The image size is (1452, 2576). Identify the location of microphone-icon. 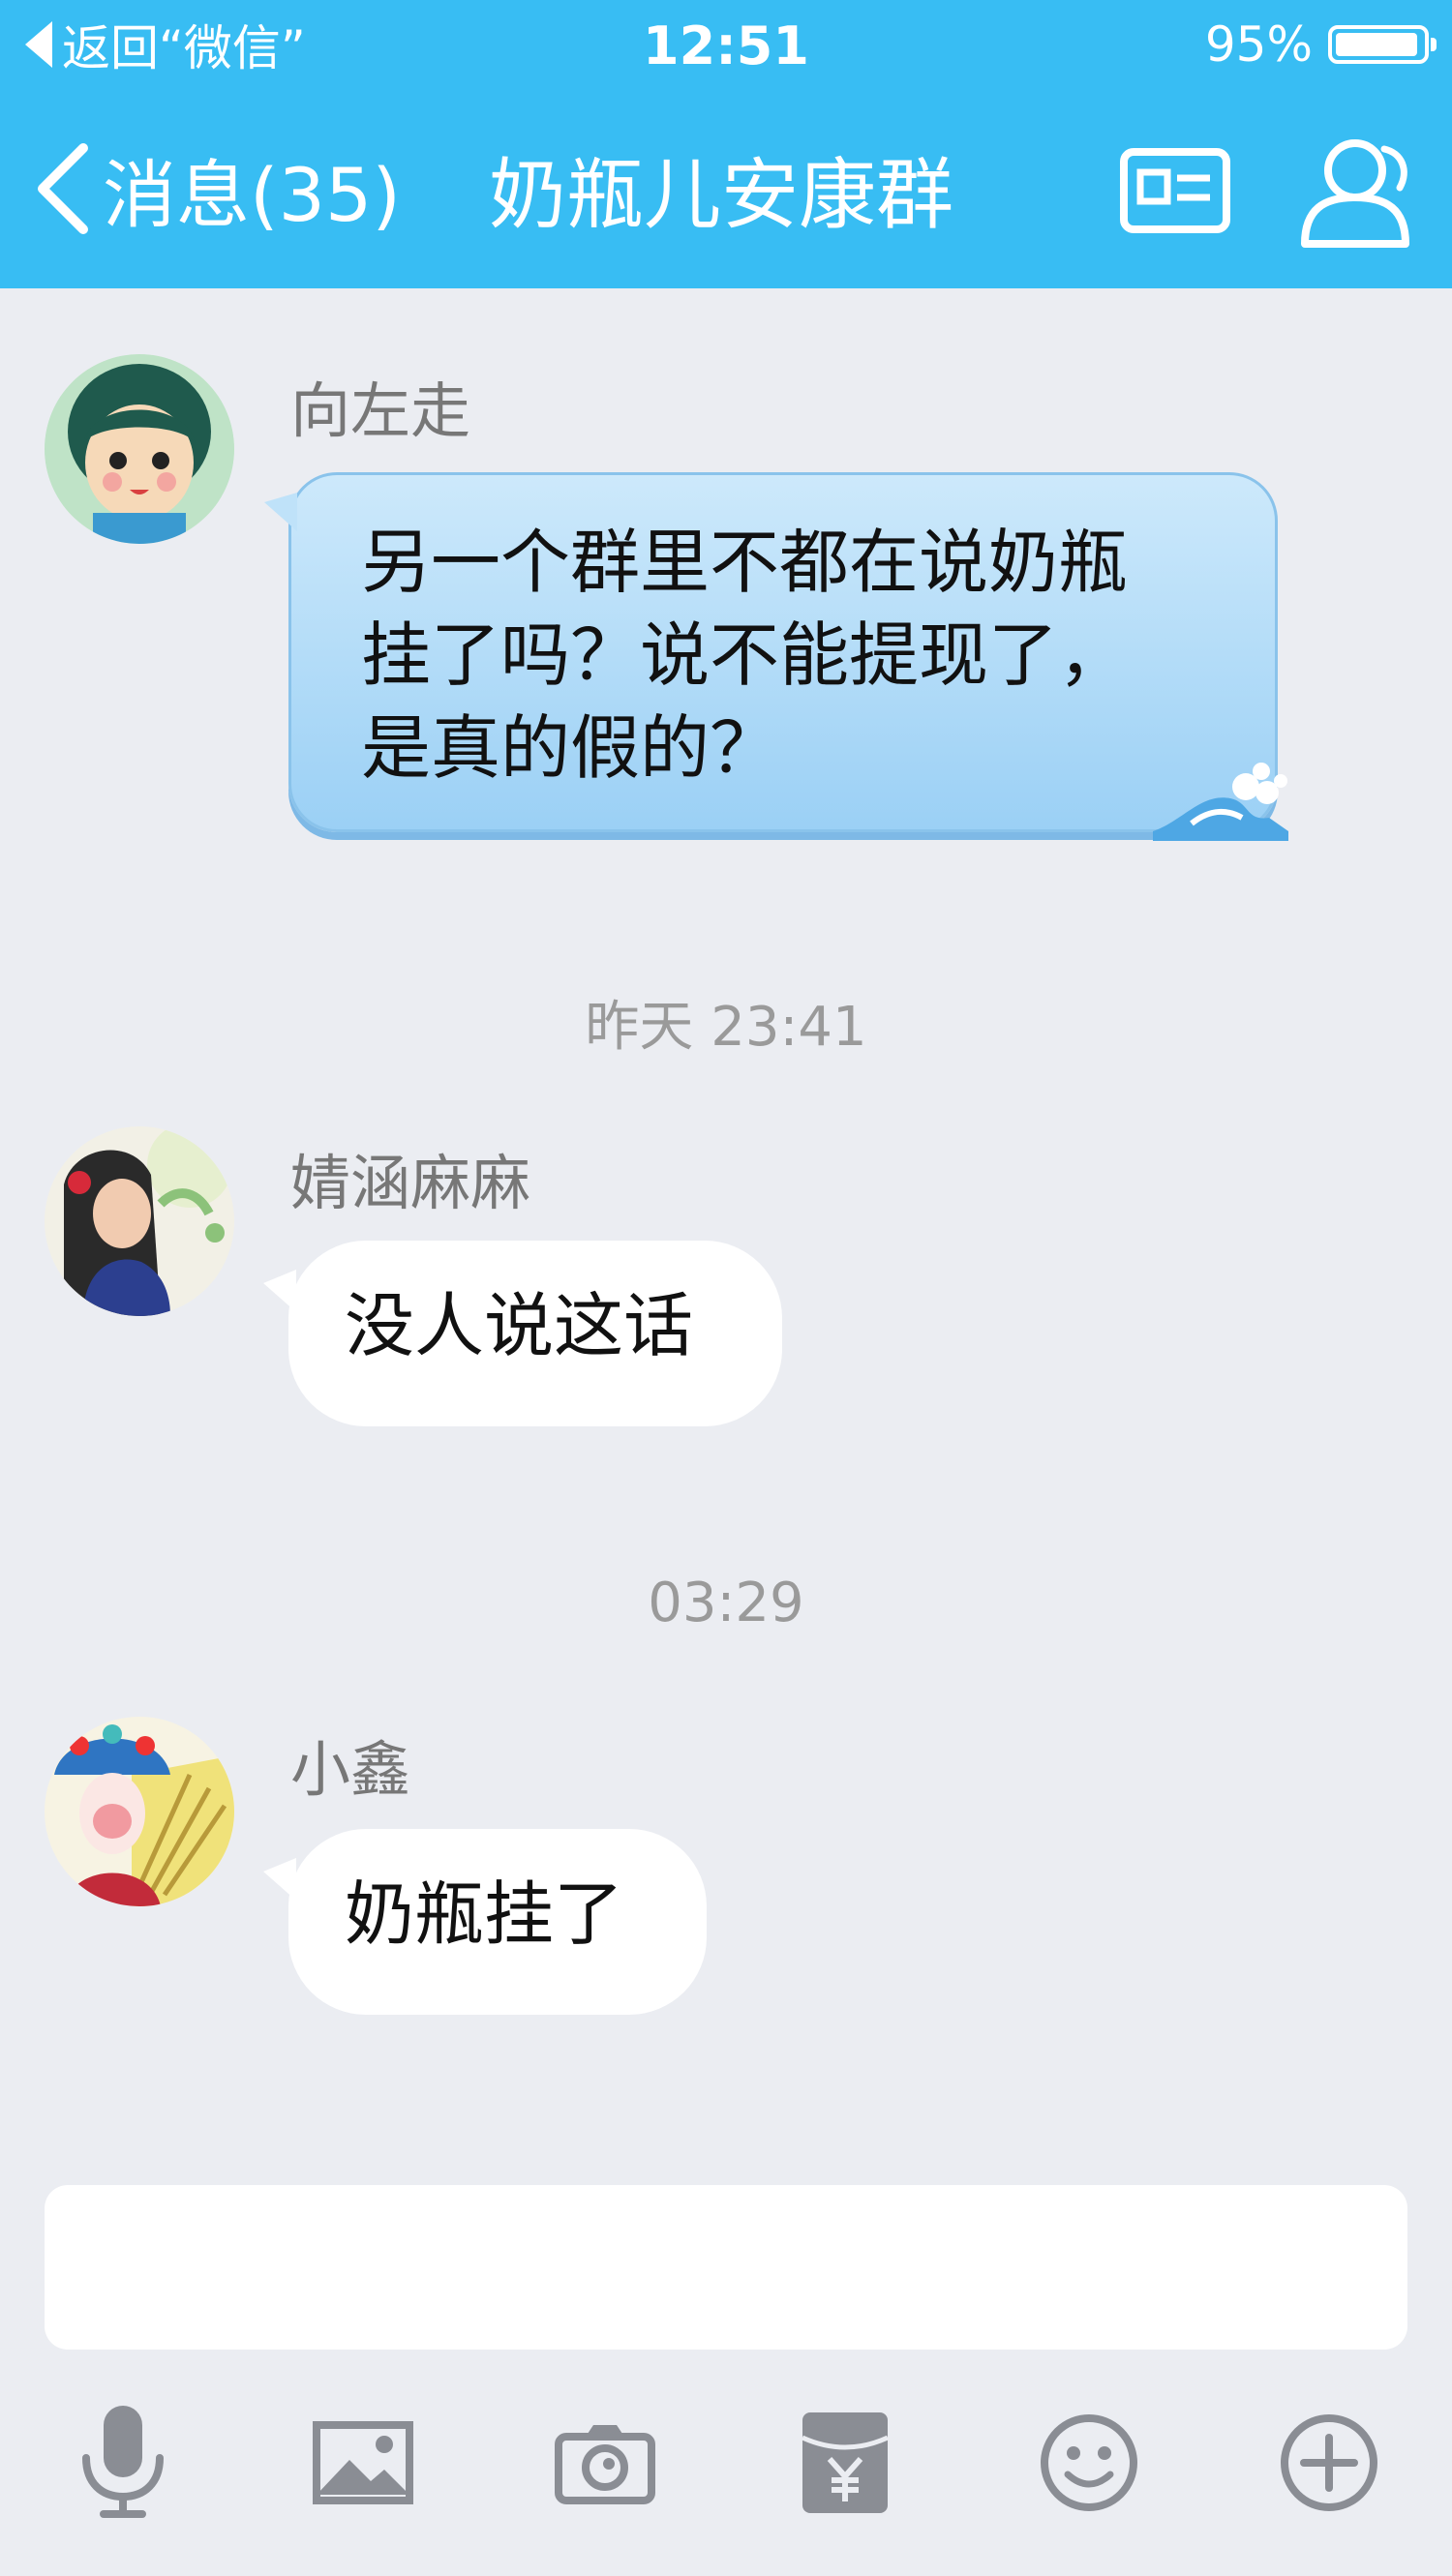
(123, 2462).